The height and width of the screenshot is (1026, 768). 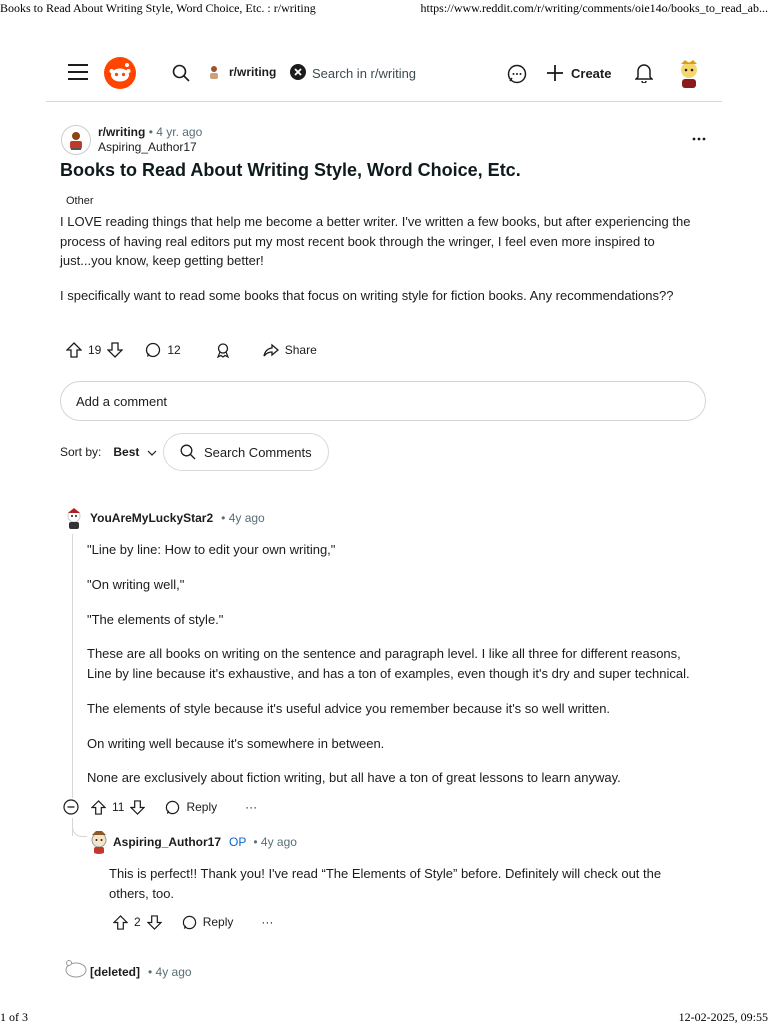 I want to click on create-label: Create, so click(x=591, y=73).